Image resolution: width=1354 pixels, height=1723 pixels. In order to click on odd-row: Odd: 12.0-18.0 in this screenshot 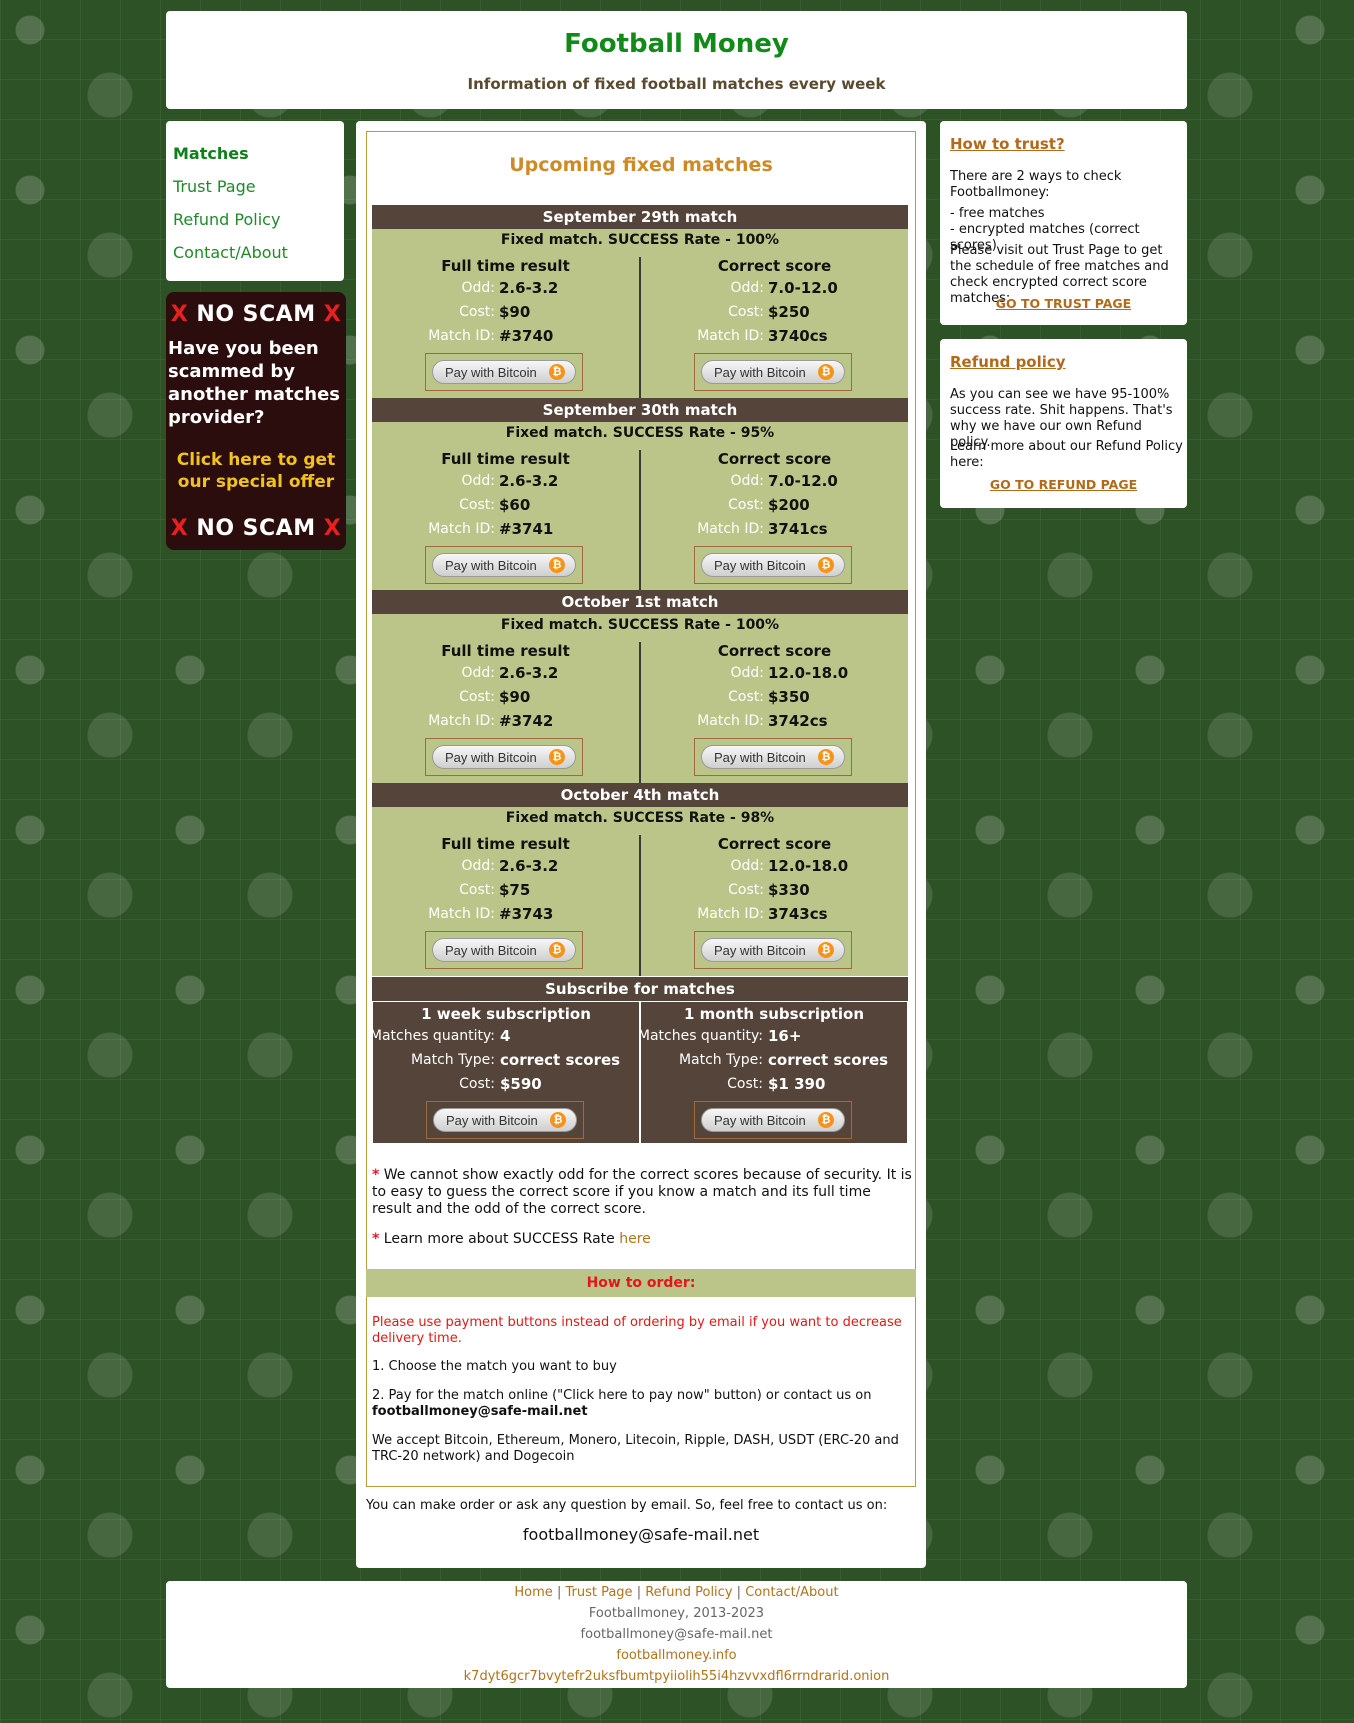, I will do `click(789, 866)`.